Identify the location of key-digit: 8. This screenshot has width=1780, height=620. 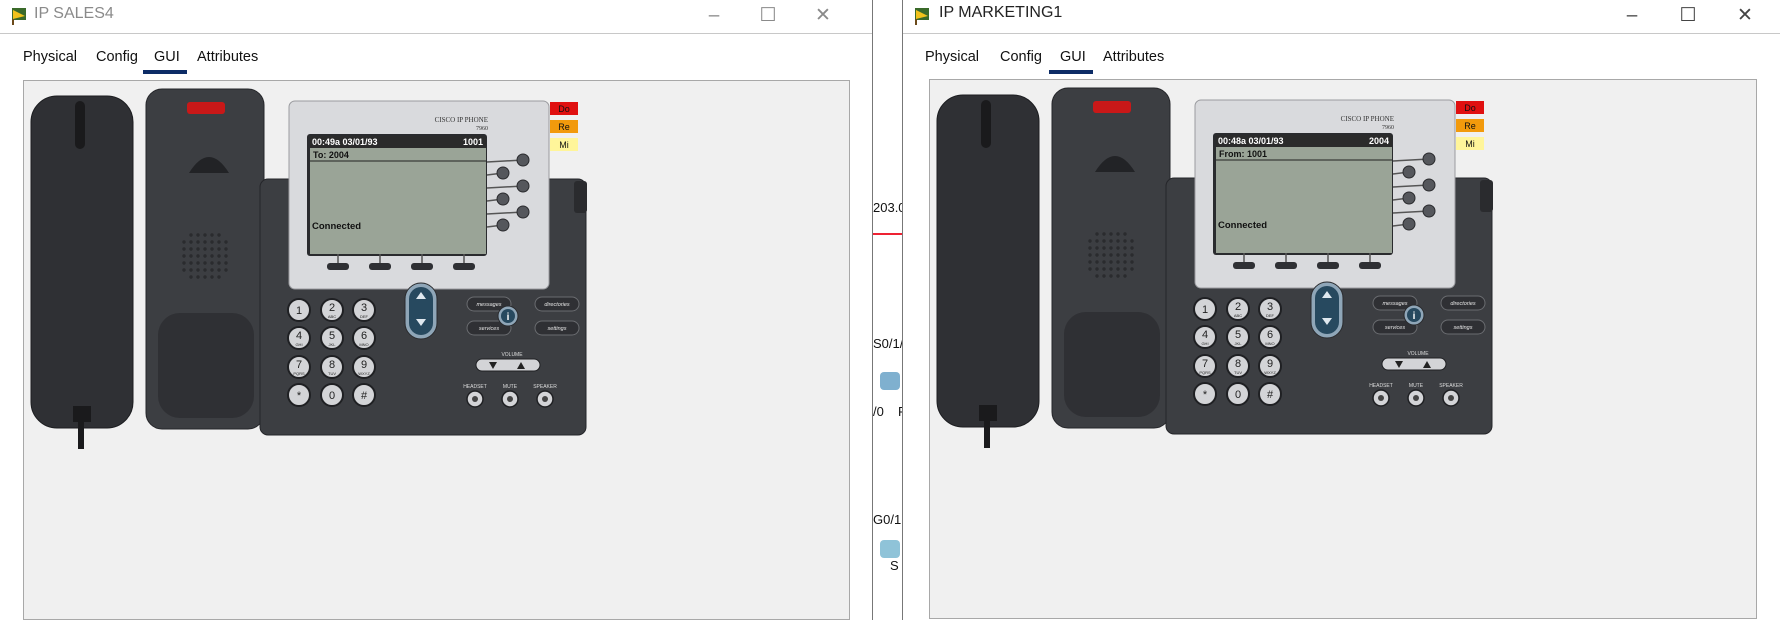
(1238, 364).